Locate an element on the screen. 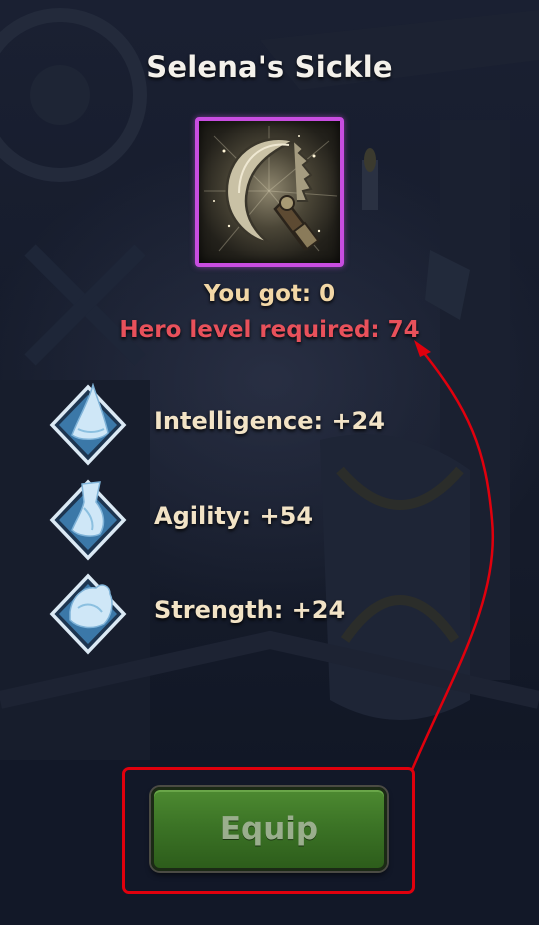 The image size is (539, 925). sickle-icon is located at coordinates (271, 189).